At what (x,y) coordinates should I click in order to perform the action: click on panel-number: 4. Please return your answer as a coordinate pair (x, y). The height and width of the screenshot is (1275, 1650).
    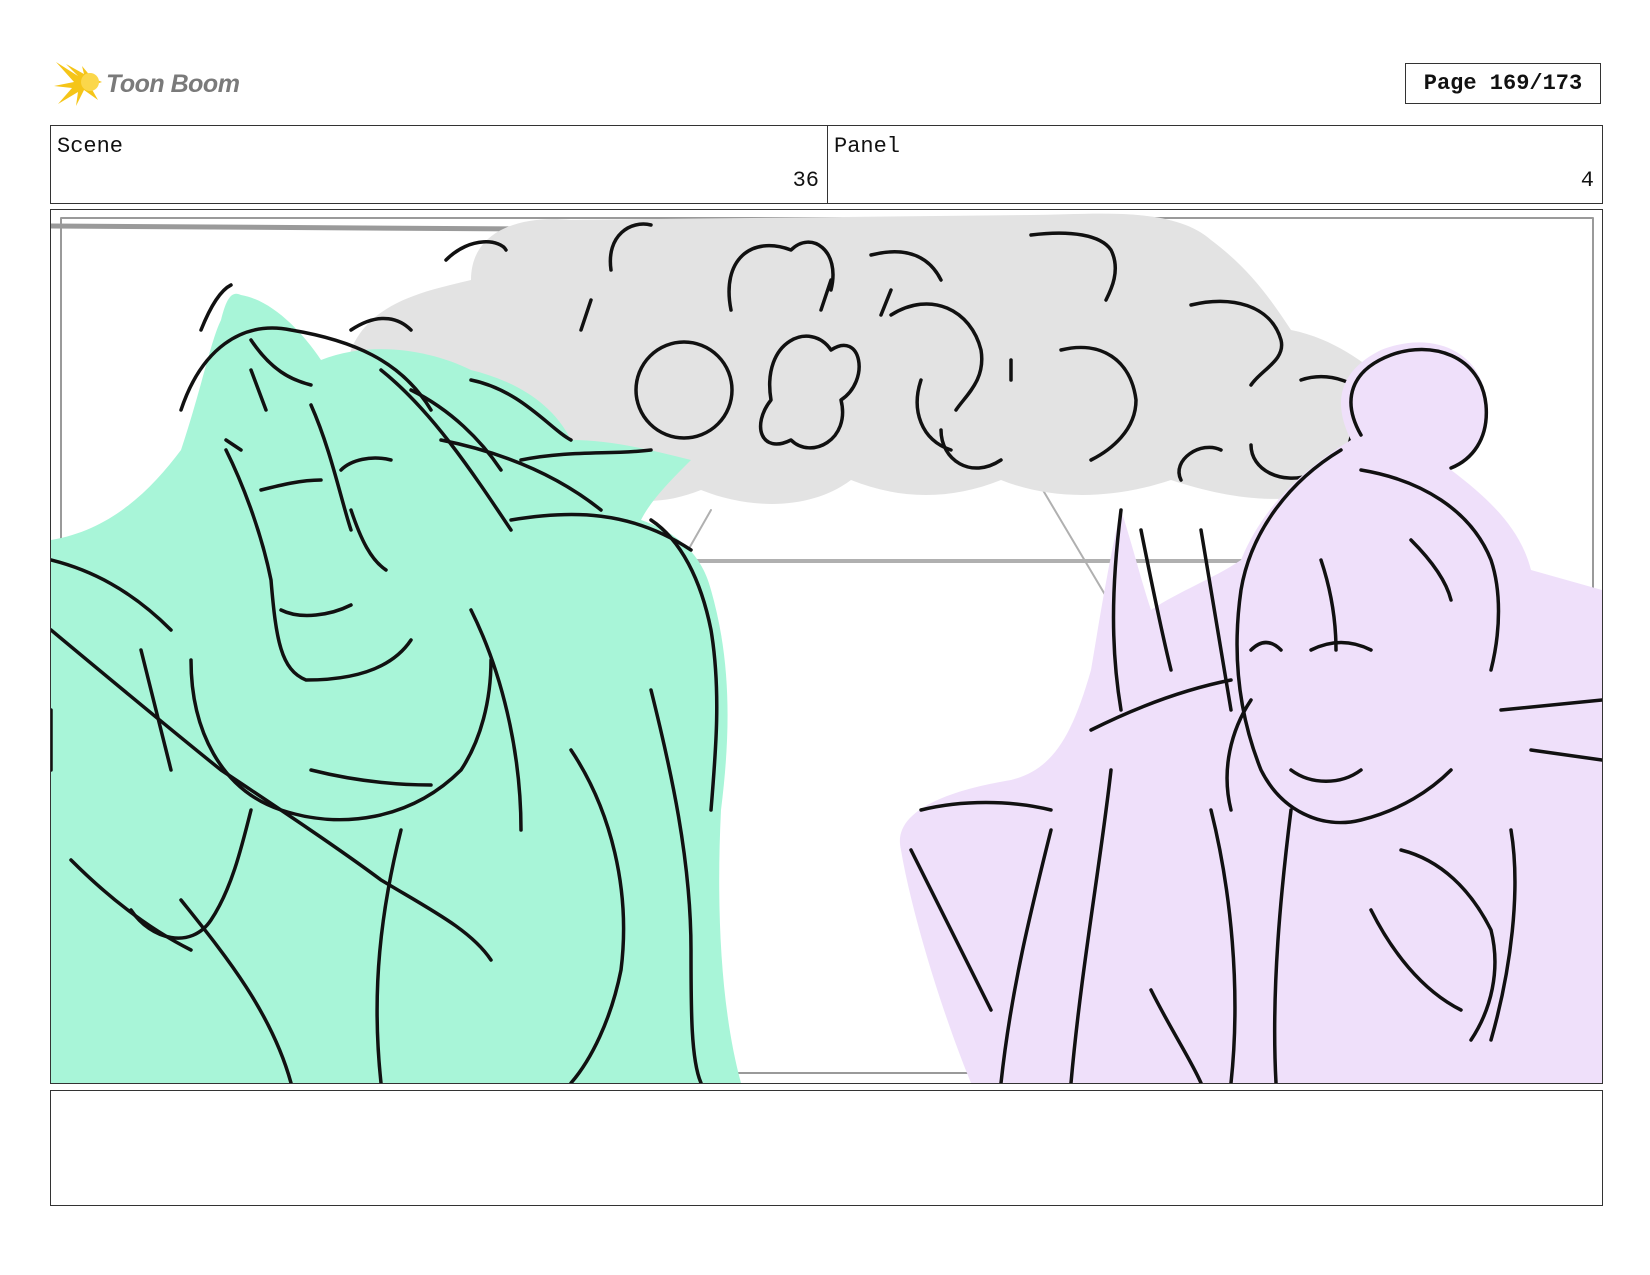
    Looking at the image, I should click on (1587, 180).